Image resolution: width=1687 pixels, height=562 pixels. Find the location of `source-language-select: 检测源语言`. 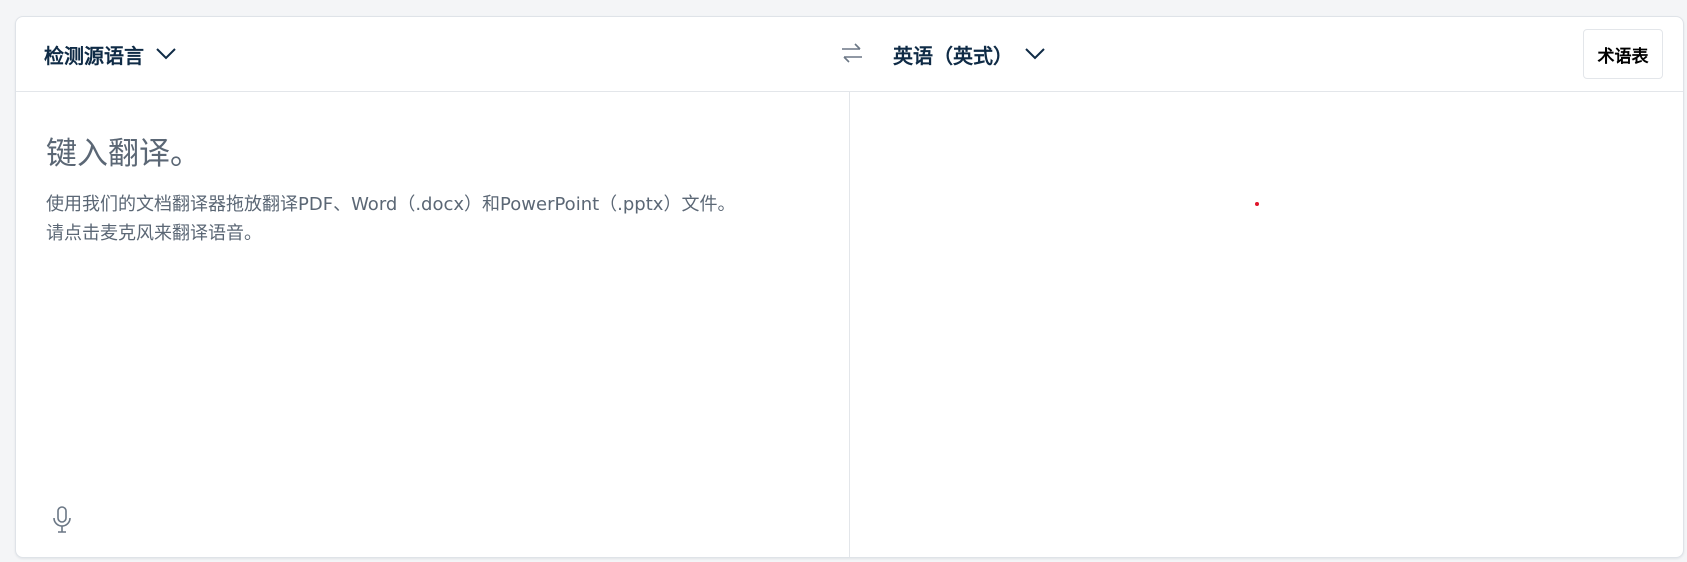

source-language-select: 检测源语言 is located at coordinates (110, 54).